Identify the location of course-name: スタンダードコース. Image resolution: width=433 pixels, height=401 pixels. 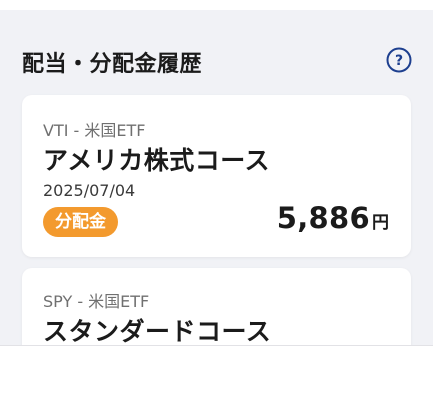
(157, 331).